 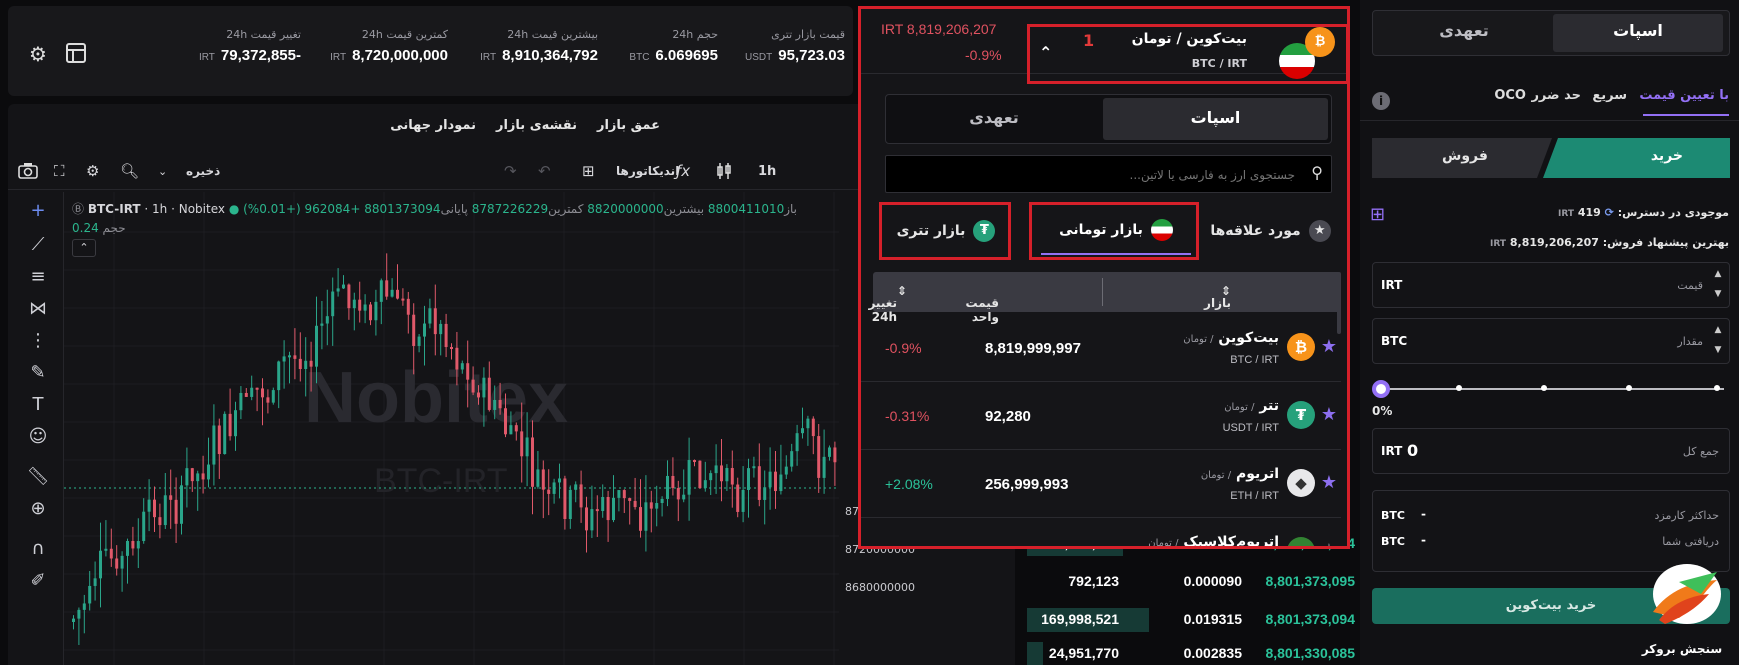 What do you see at coordinates (1254, 360) in the screenshot?
I see `market-pair: BTC / IRT` at bounding box center [1254, 360].